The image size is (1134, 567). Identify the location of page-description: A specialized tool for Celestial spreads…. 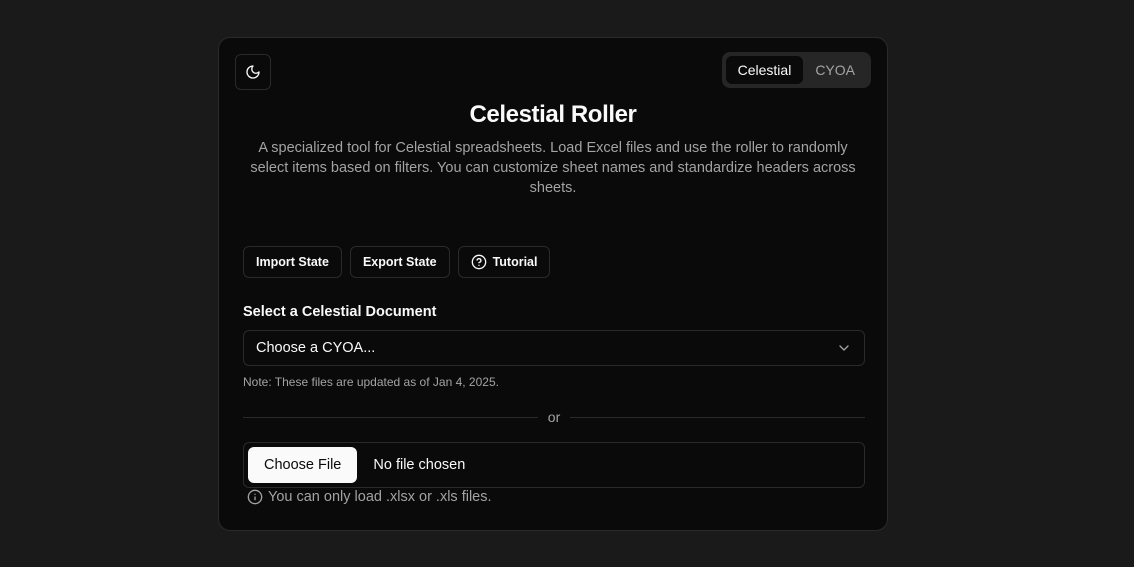
(553, 168).